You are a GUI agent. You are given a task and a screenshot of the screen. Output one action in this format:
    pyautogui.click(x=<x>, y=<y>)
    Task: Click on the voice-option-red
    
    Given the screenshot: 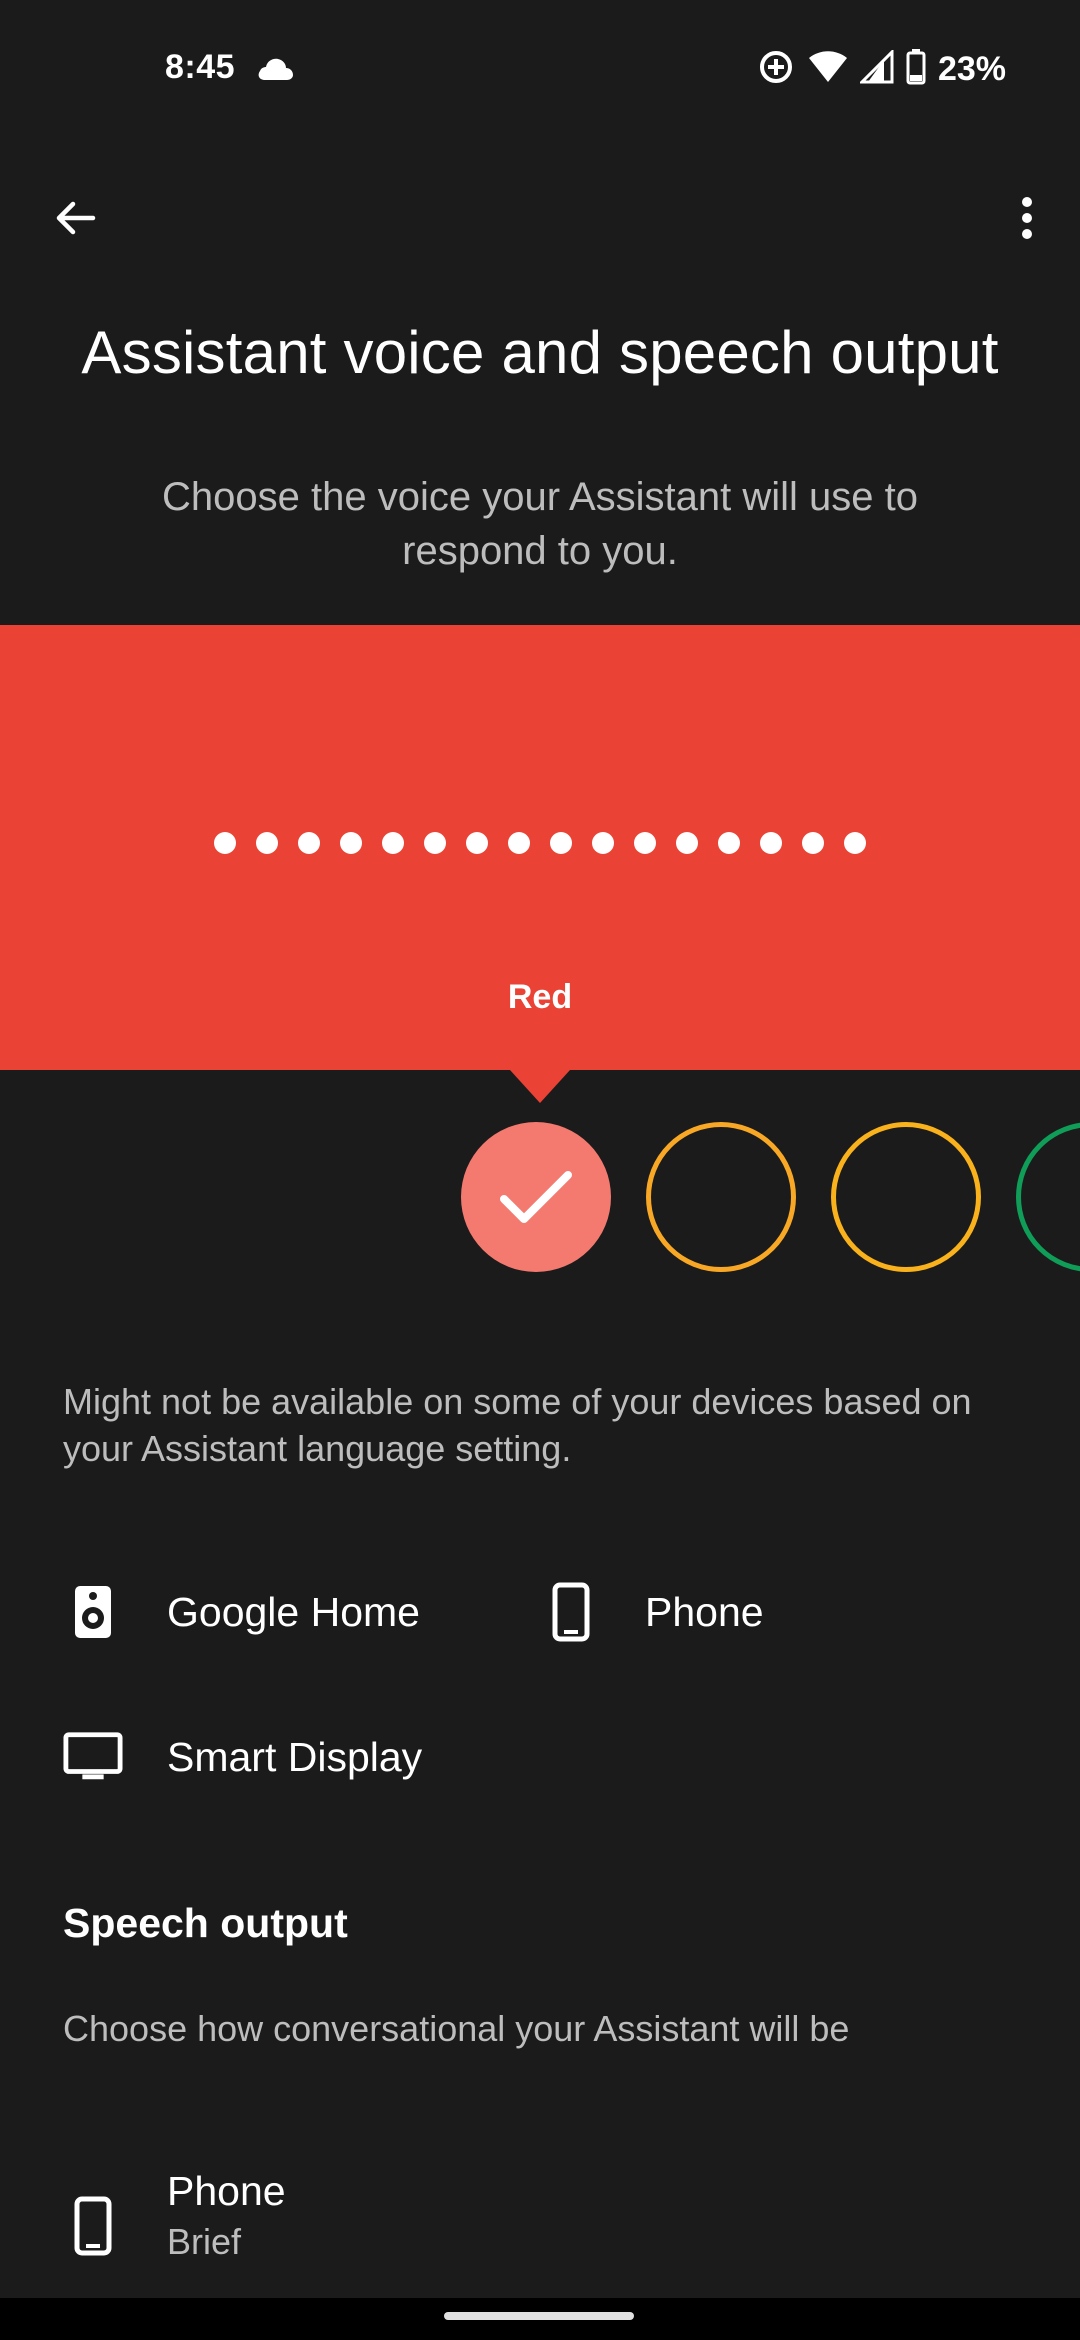 What is the action you would take?
    pyautogui.click(x=536, y=1197)
    